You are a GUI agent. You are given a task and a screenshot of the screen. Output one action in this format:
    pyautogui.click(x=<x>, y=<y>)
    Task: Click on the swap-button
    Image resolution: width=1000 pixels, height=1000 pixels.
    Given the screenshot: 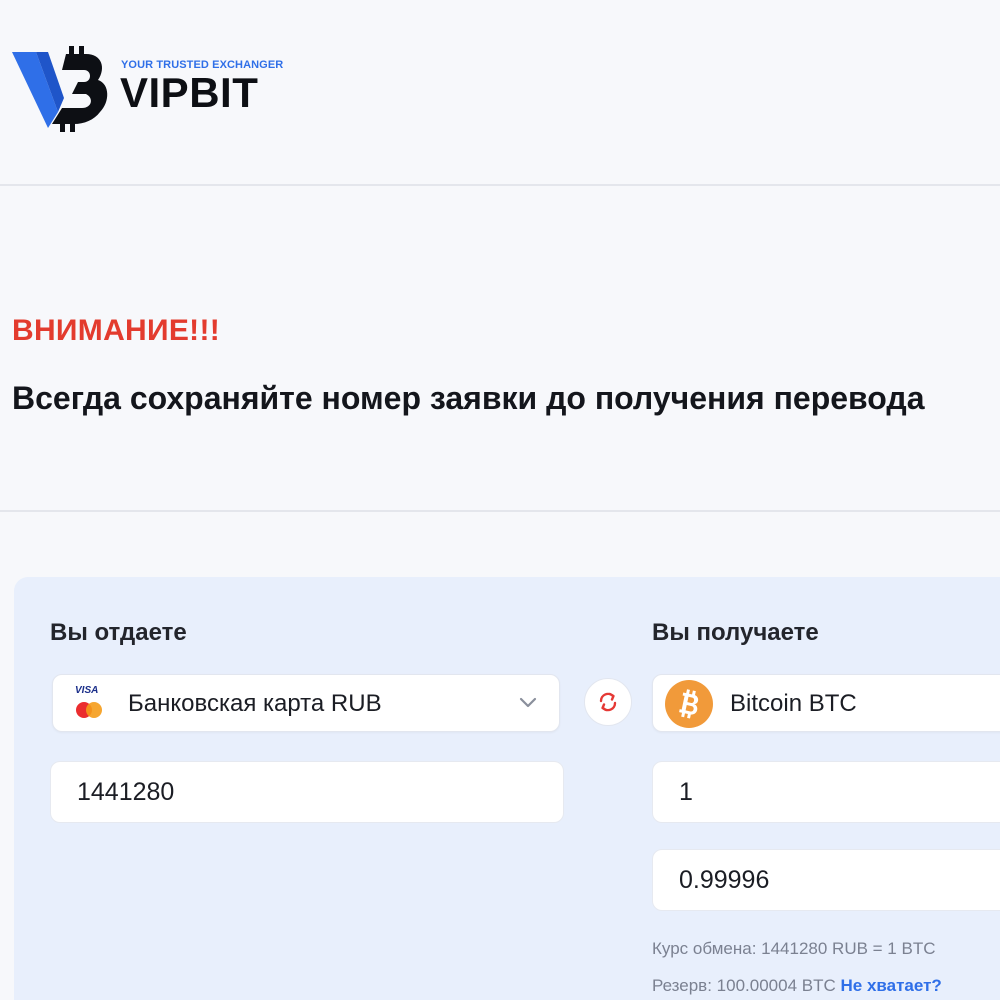 What is the action you would take?
    pyautogui.click(x=608, y=702)
    